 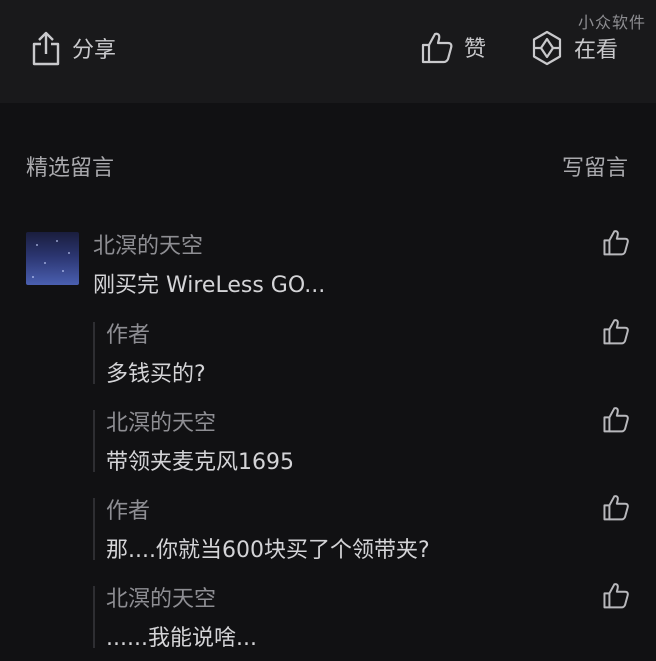 What do you see at coordinates (156, 374) in the screenshot?
I see `reply-text: 多钱买的?` at bounding box center [156, 374].